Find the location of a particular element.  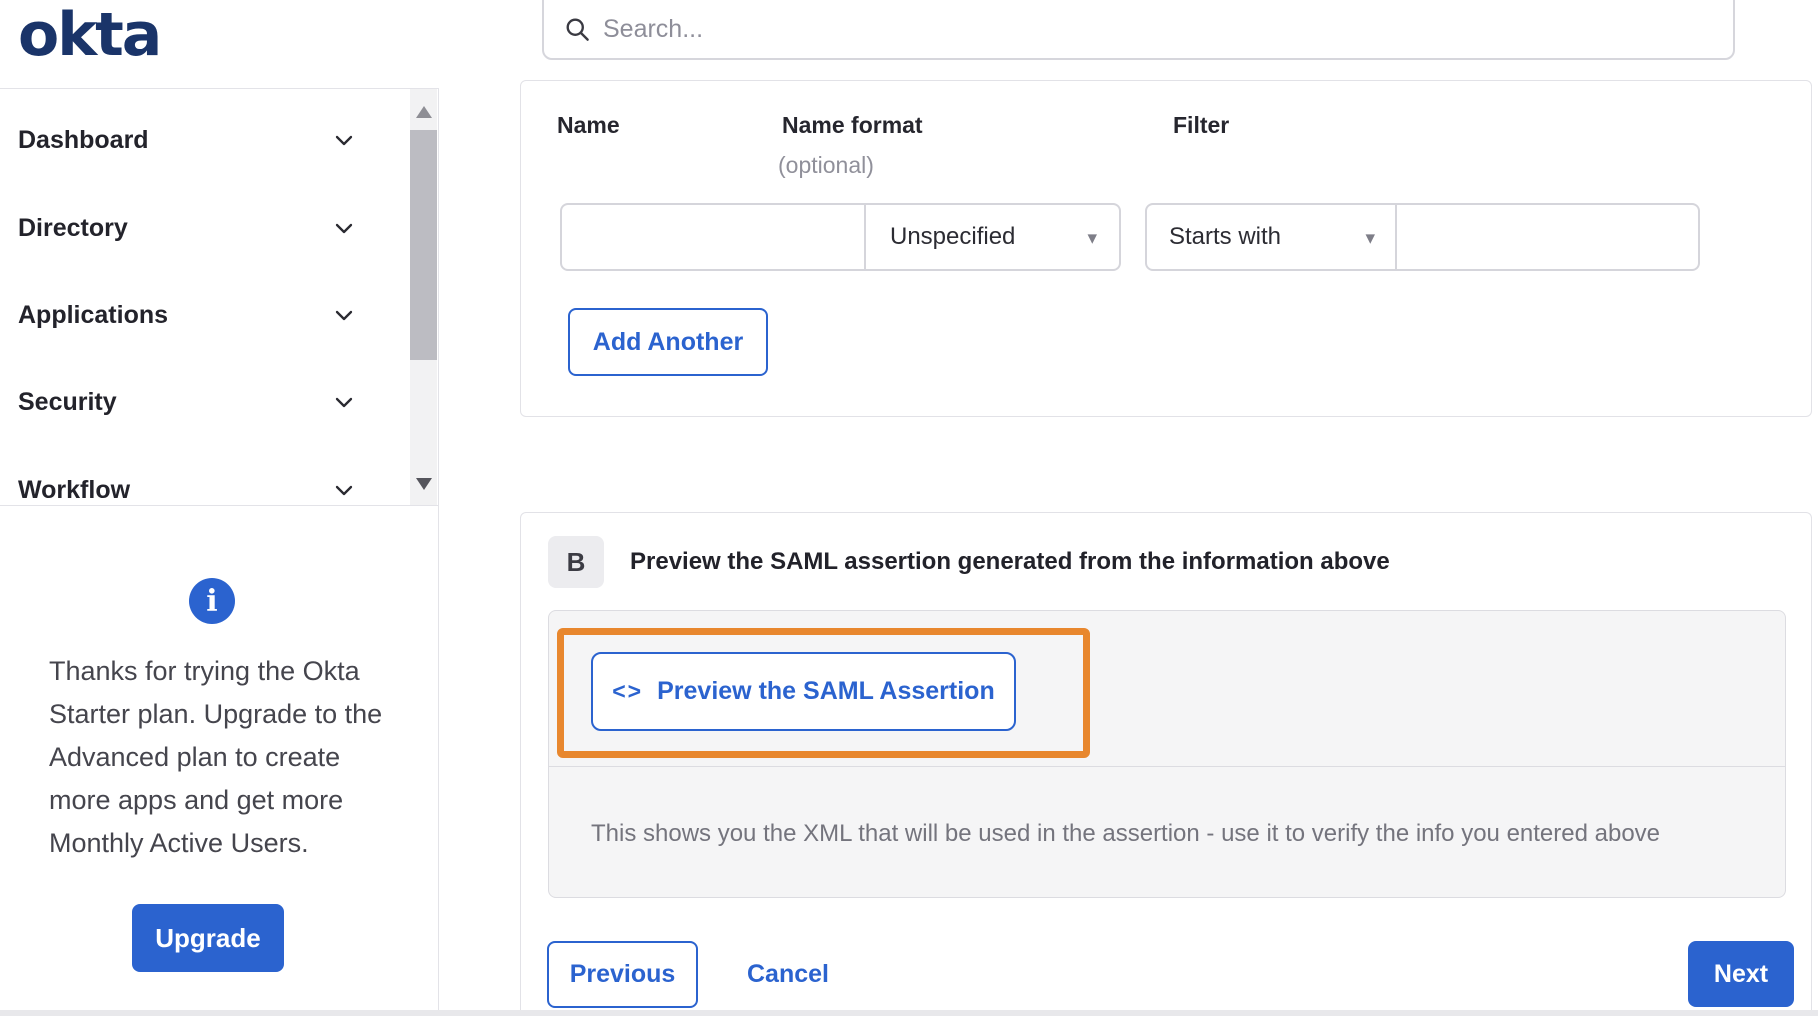

search-icon is located at coordinates (577, 29).